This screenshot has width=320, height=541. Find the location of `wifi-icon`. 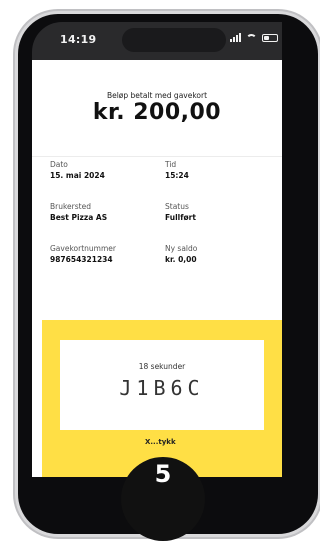

wifi-icon is located at coordinates (251, 37).